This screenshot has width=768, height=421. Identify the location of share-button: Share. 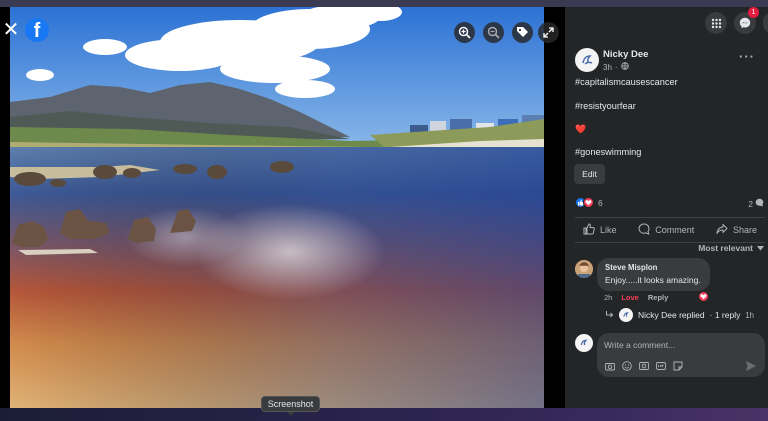
(736, 230).